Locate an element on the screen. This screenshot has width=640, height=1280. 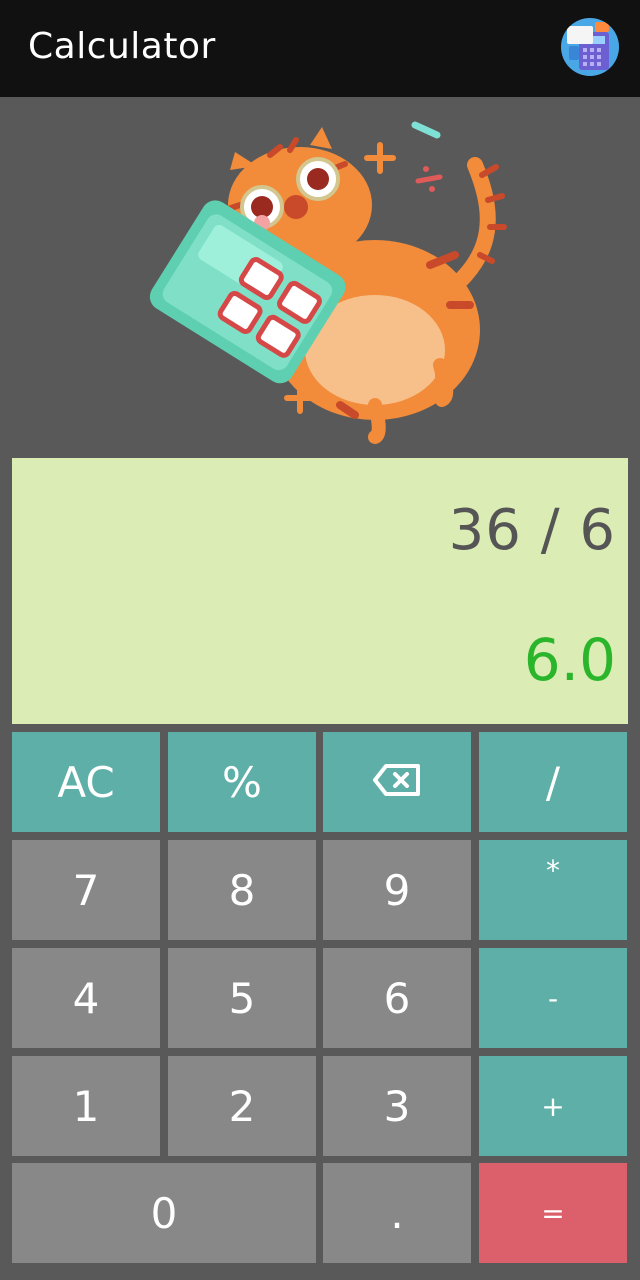
digit-4-button: 4 is located at coordinates (86, 998).